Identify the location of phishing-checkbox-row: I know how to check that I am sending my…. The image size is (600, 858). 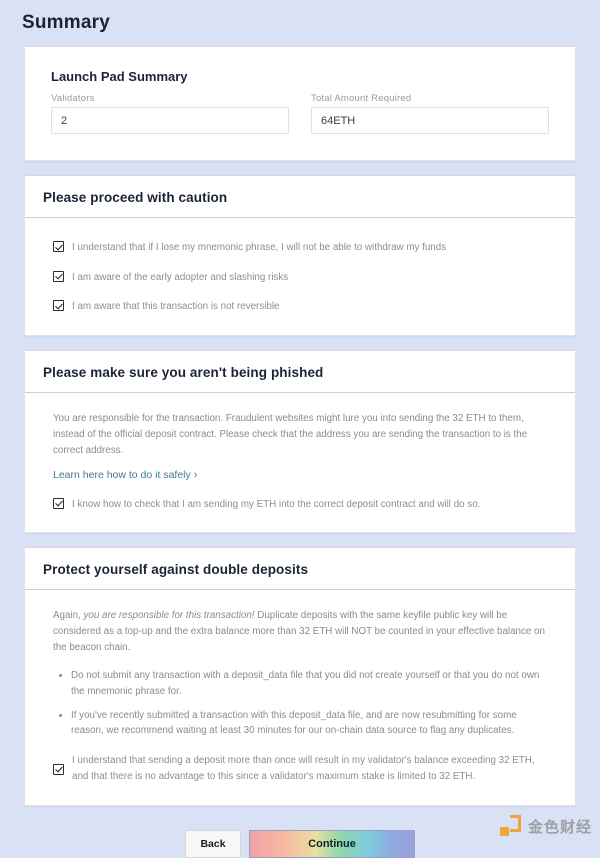
(300, 505).